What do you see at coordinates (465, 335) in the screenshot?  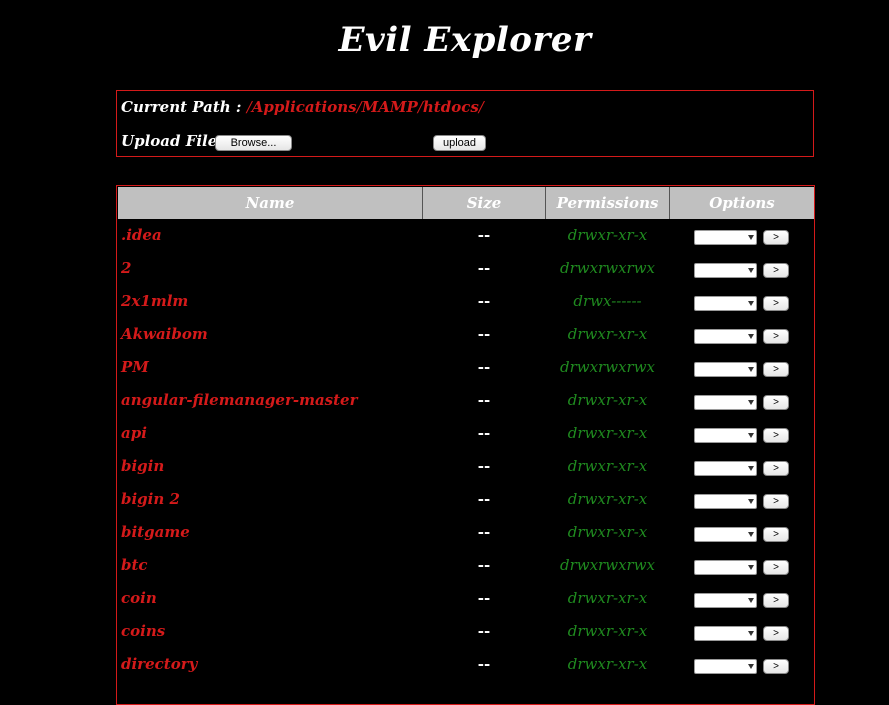 I see `table-row: Akwaibom -- drwxr-xr-x >` at bounding box center [465, 335].